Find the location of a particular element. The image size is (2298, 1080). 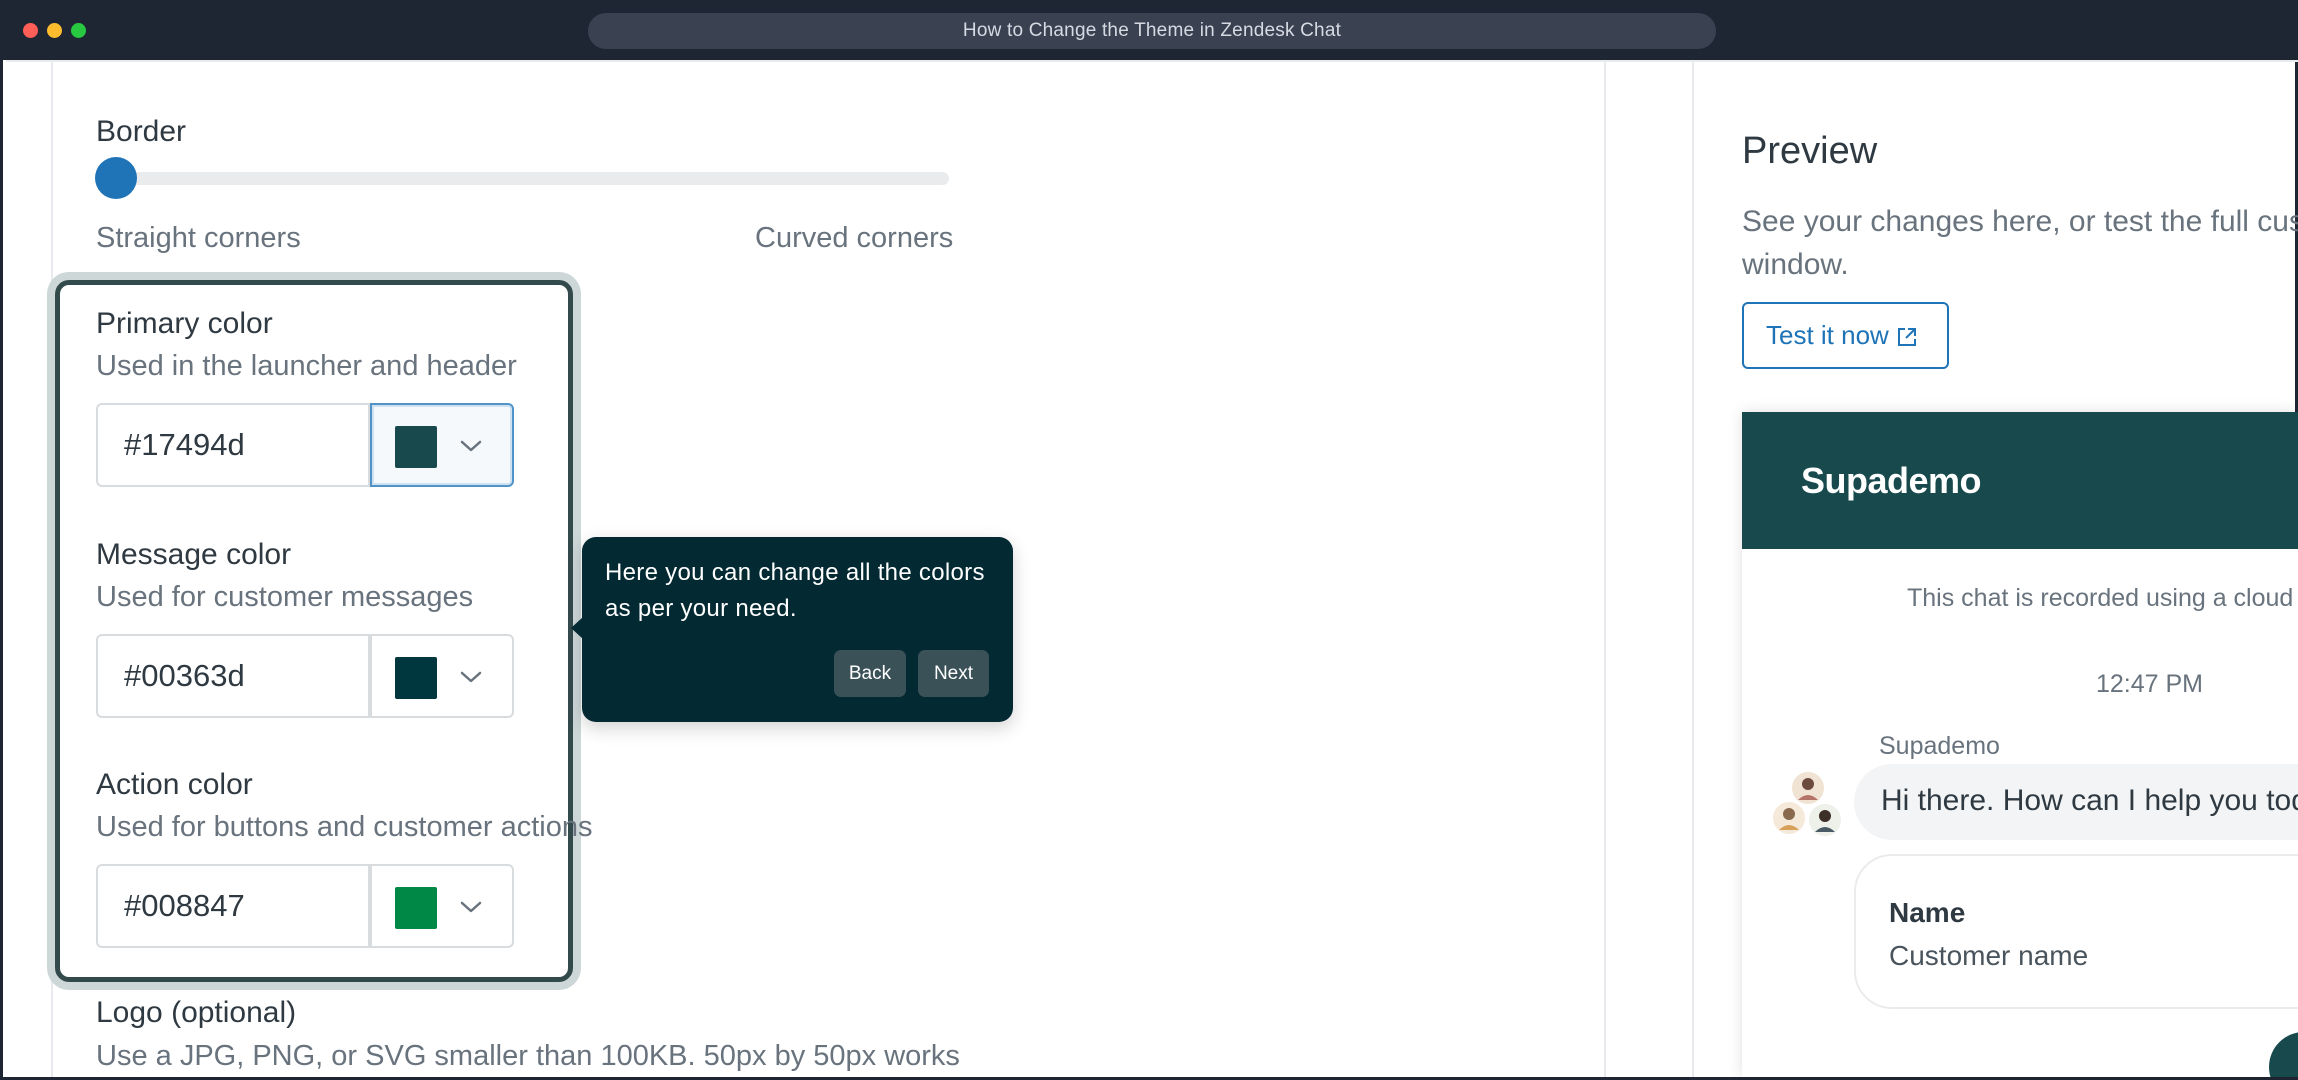

chat-message-bubble: Hi there. How can I help you toda is located at coordinates (2076, 802).